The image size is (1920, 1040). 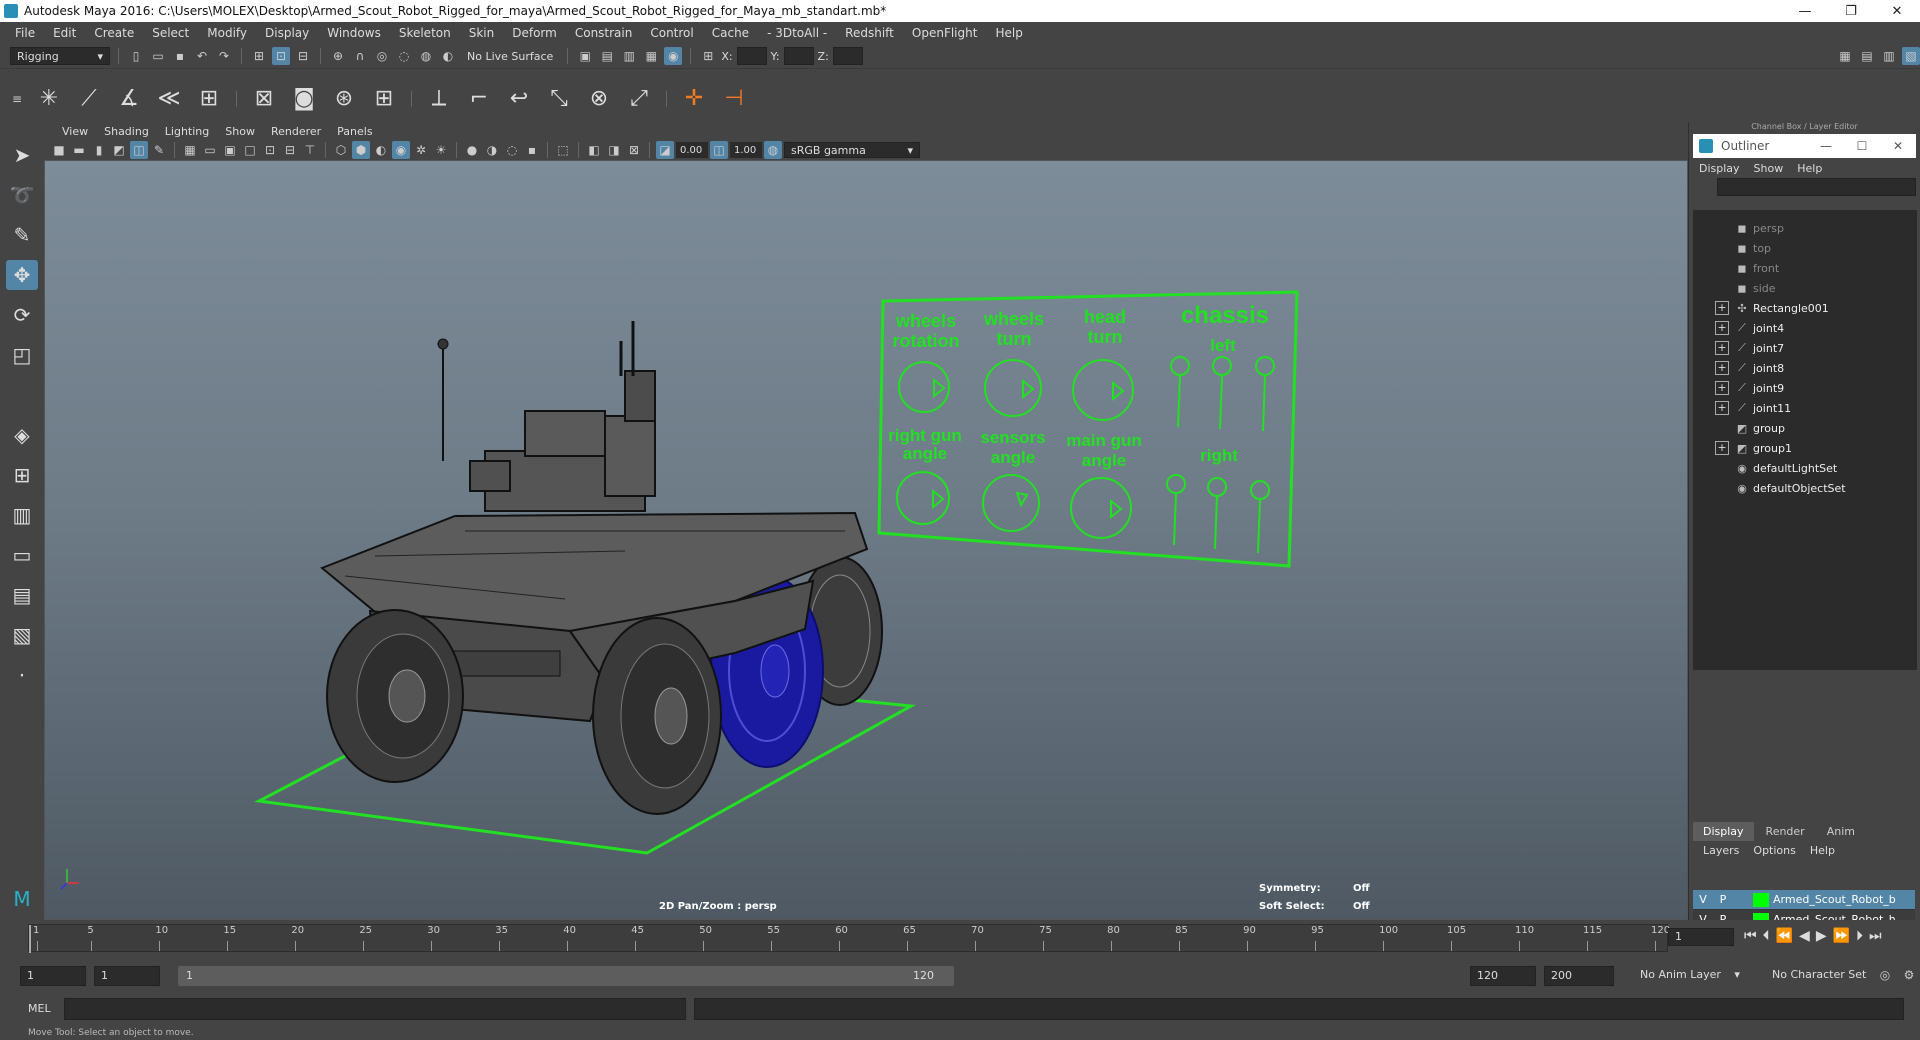 I want to click on step-forward-key-icon: ⏩, so click(x=1841, y=936).